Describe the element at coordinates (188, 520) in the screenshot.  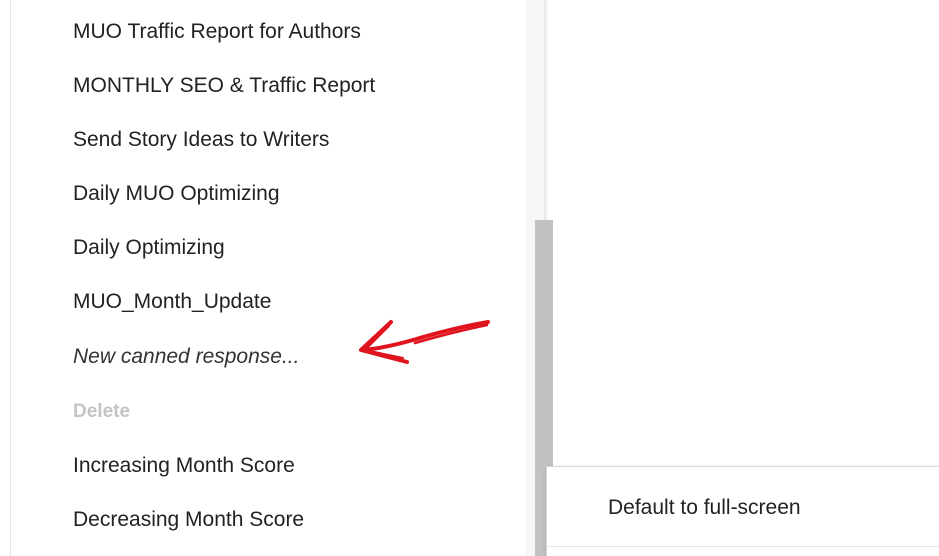
I see `menu-item-decreasing-month-score: Decreasing Month Score` at that location.